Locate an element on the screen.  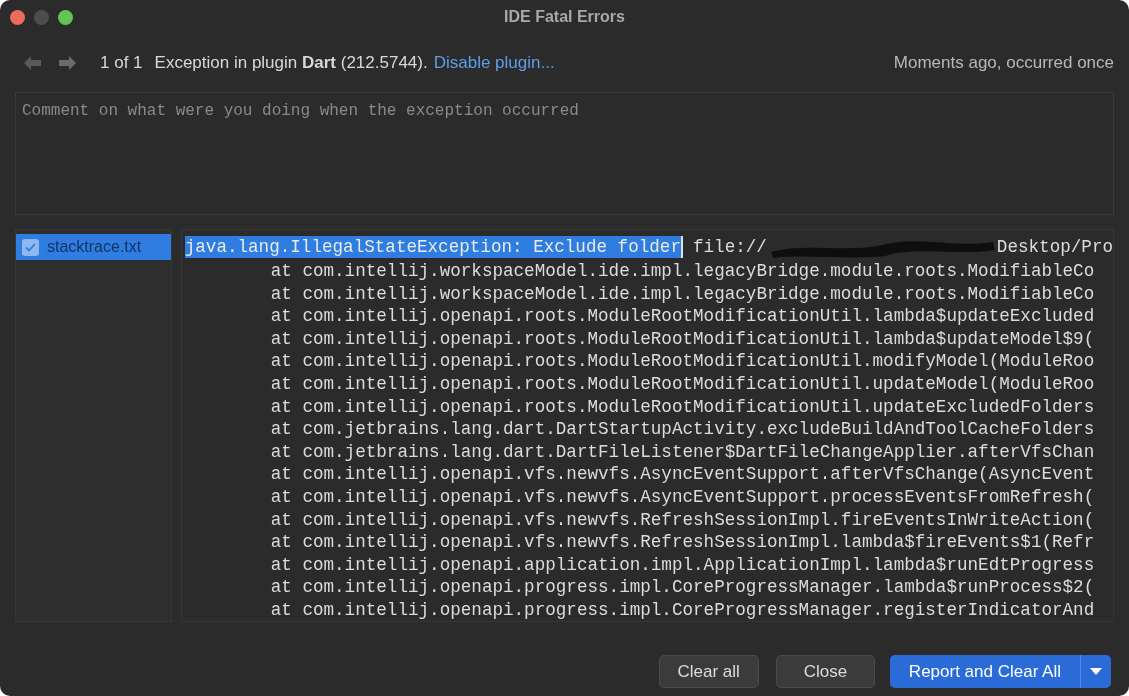
stack-frame: at com.jetbrains.lang.dart.DartFileListener$DartFileChangeApplier.afterVfsChan is located at coordinates (639, 452).